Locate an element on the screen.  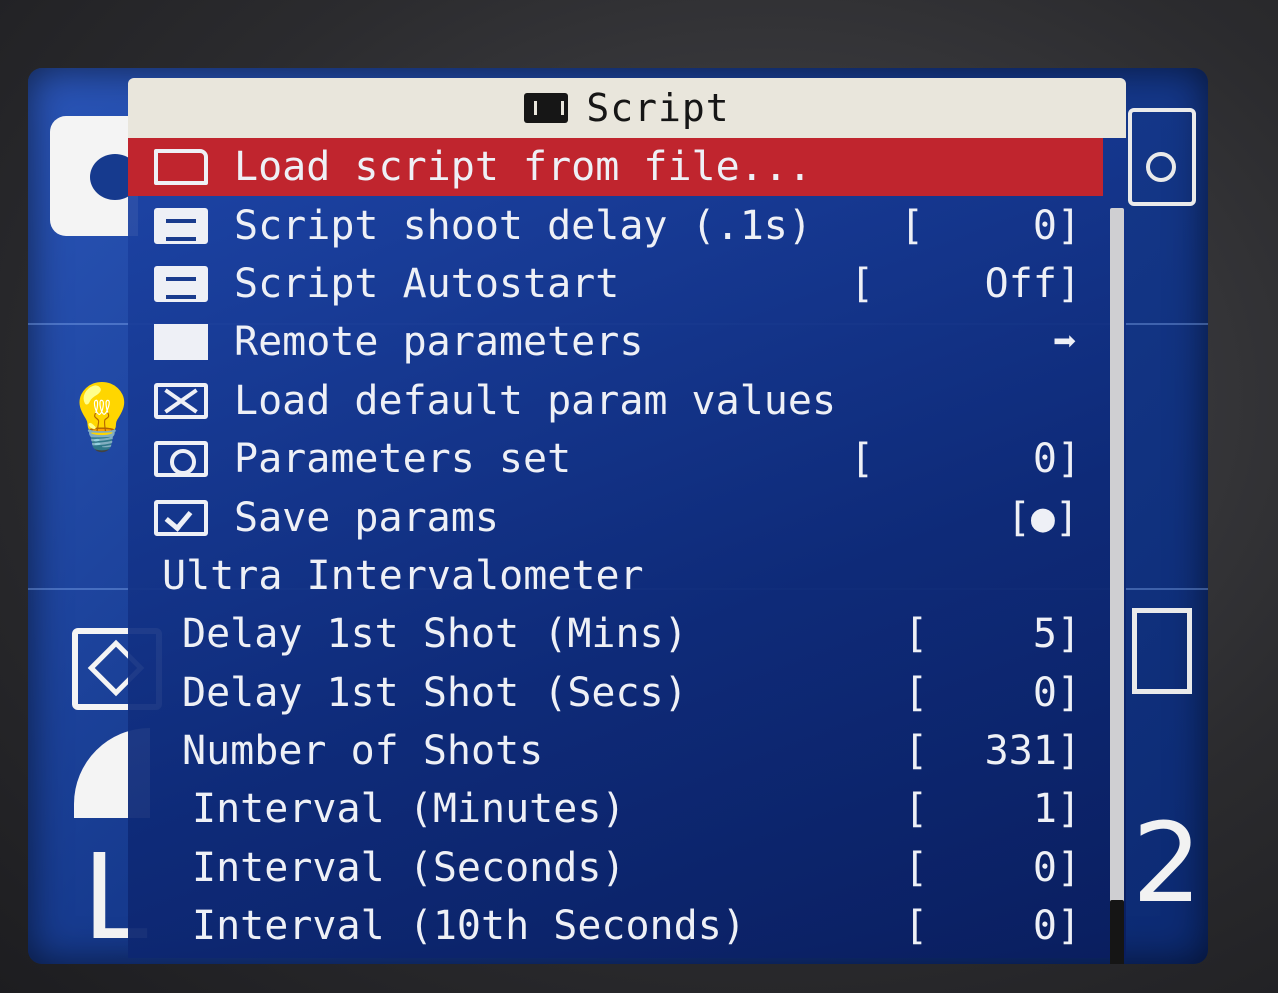
menu-item-interval-tenth-seconds: Interval (10th Seconds) [ 0] is located at coordinates (615, 926).